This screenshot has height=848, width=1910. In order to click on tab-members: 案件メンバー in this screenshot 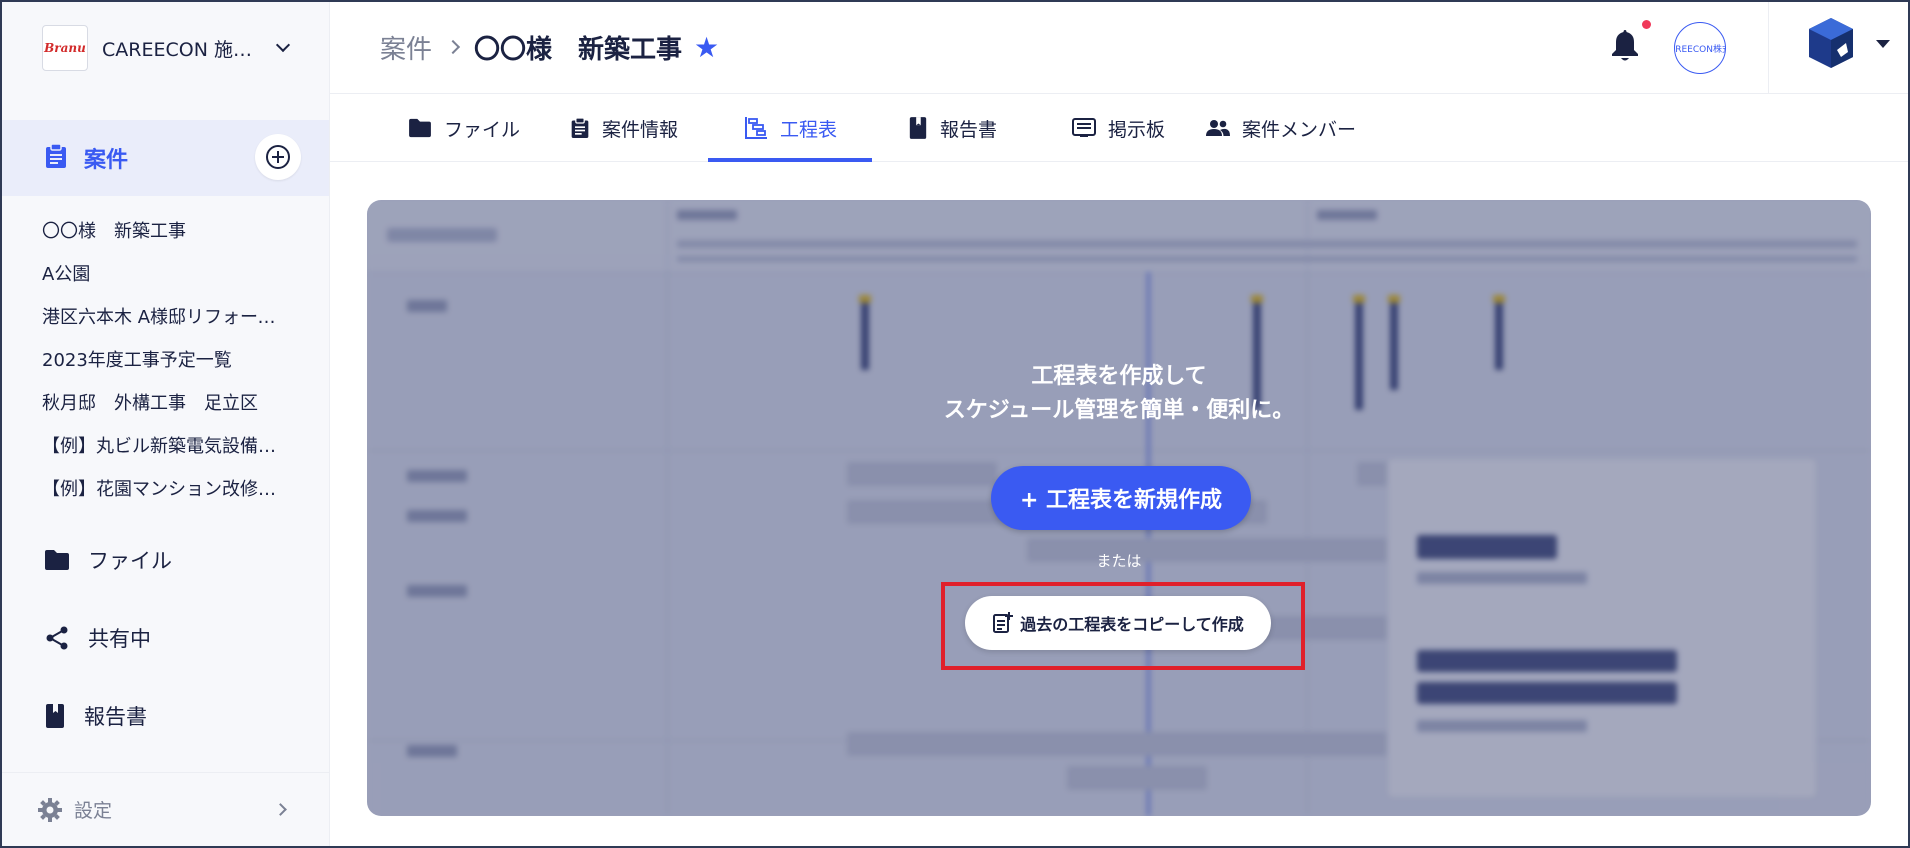, I will do `click(1281, 128)`.